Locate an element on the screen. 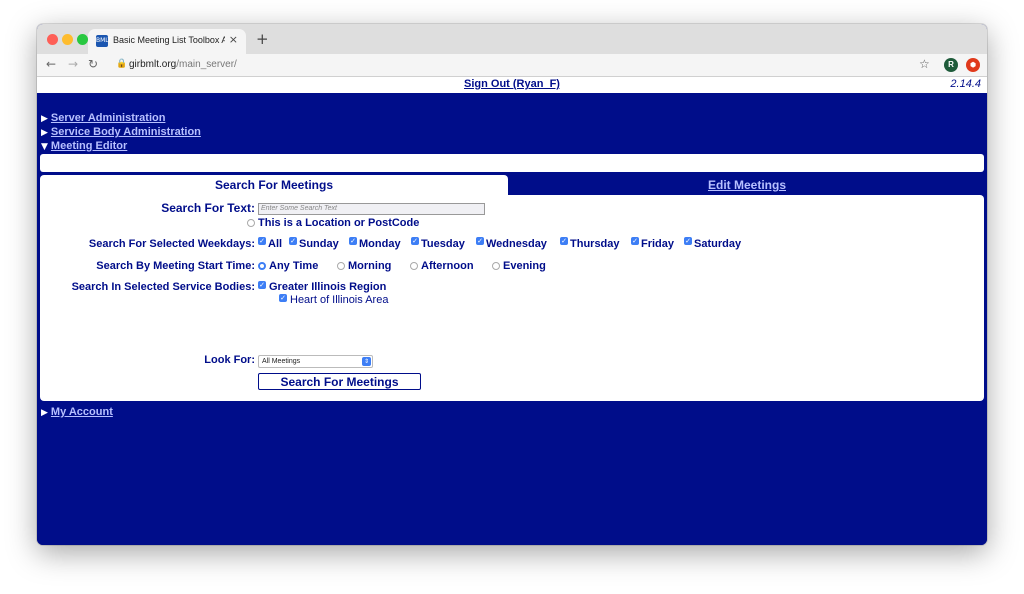 Image resolution: width=1024 pixels, height=594 pixels. address-bar: girbmlt.org/main_server/ is located at coordinates (183, 64).